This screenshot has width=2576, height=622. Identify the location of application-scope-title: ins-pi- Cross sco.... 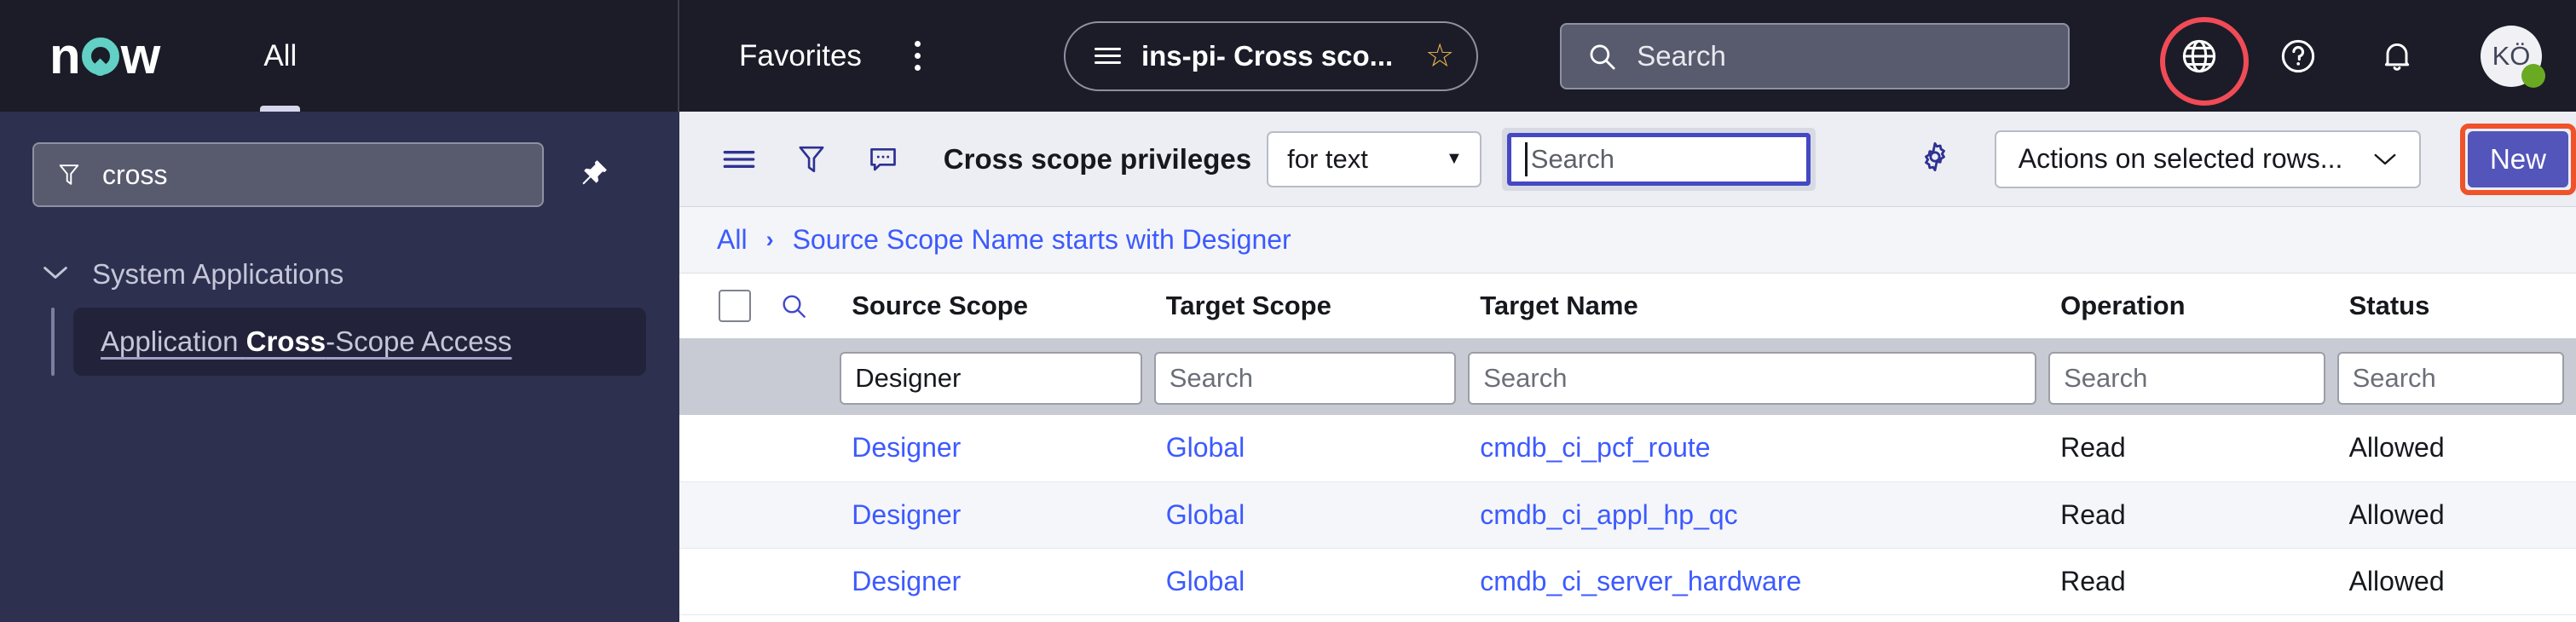
(1267, 56).